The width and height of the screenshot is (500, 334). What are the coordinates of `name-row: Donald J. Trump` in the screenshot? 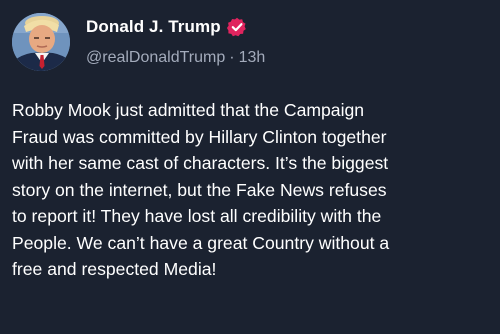 It's located at (175, 27).